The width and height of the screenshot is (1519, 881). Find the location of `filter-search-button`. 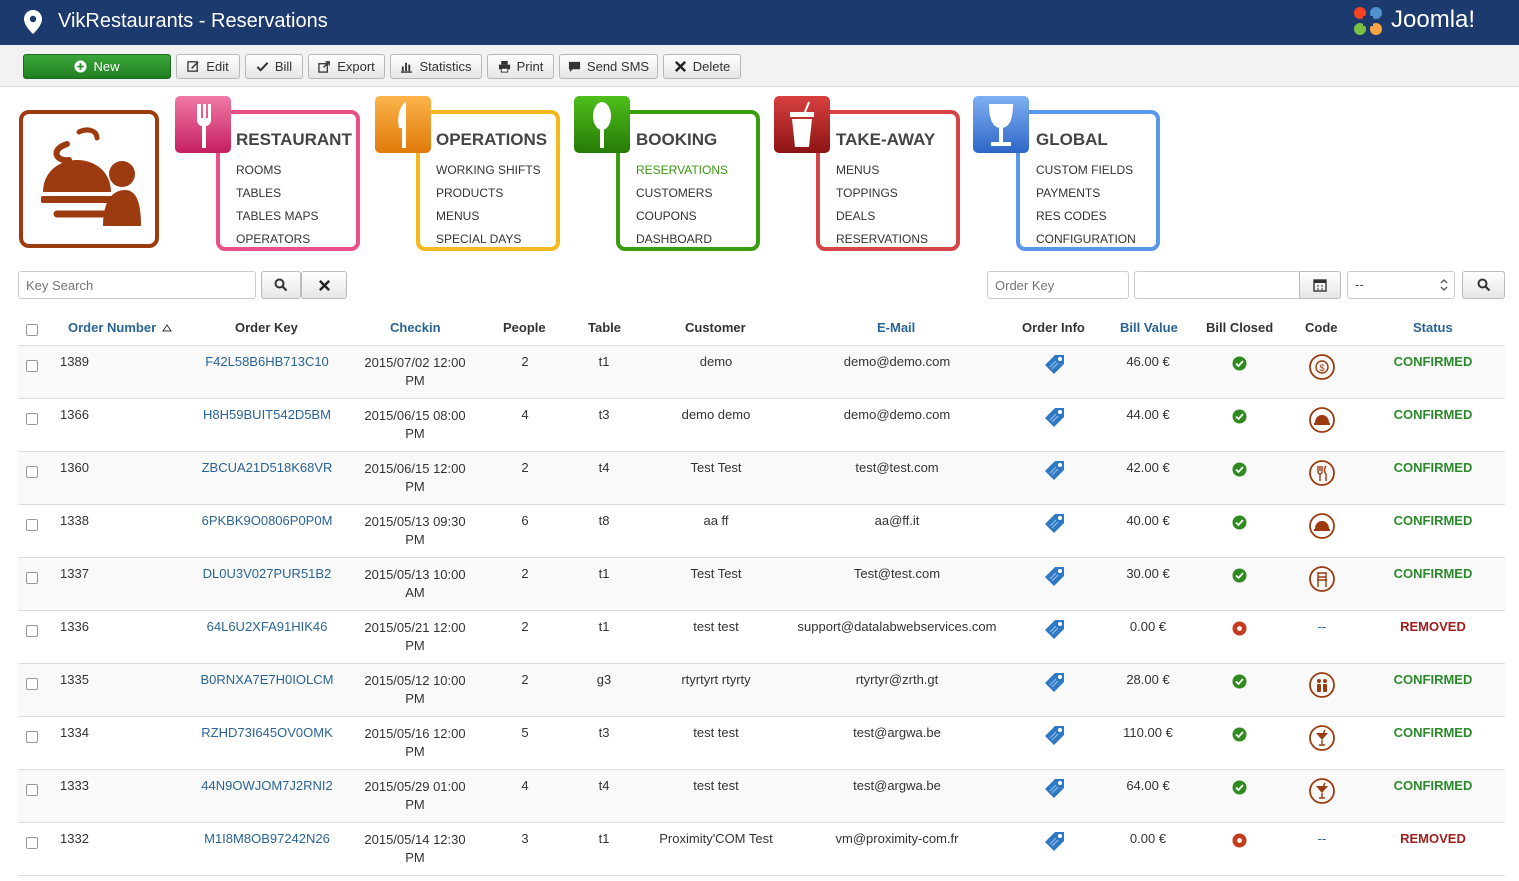

filter-search-button is located at coordinates (1483, 285).